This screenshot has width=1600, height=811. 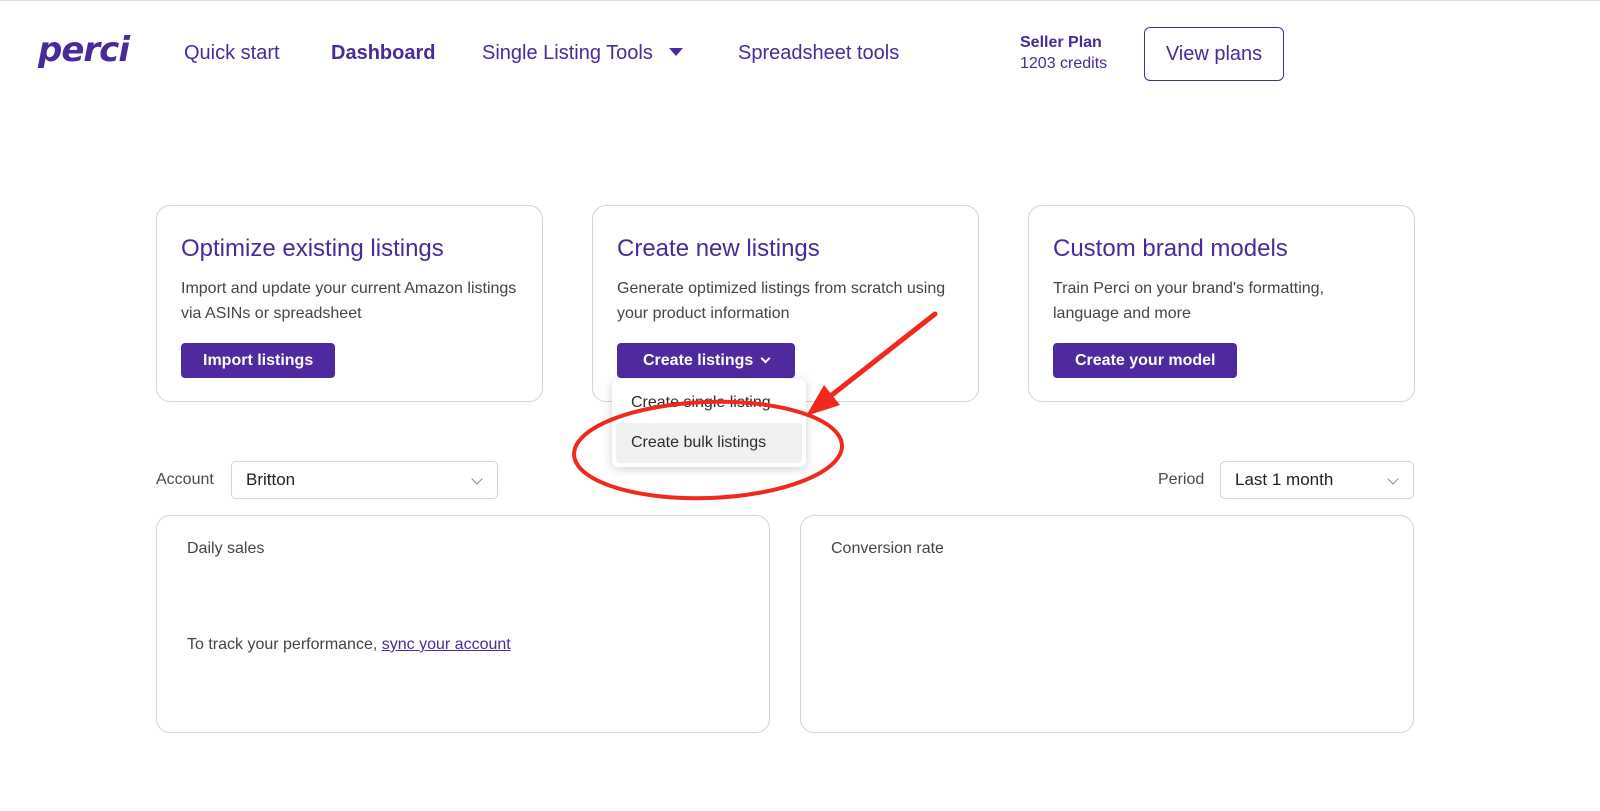 I want to click on card-title: Create new listings, so click(x=718, y=248).